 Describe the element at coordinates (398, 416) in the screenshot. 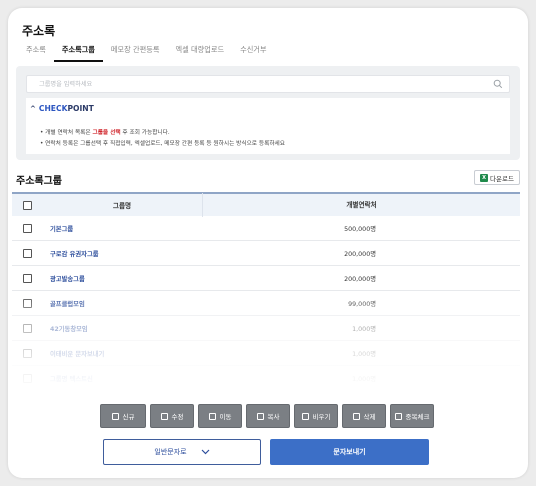

I see `duplicate-check-icon` at that location.